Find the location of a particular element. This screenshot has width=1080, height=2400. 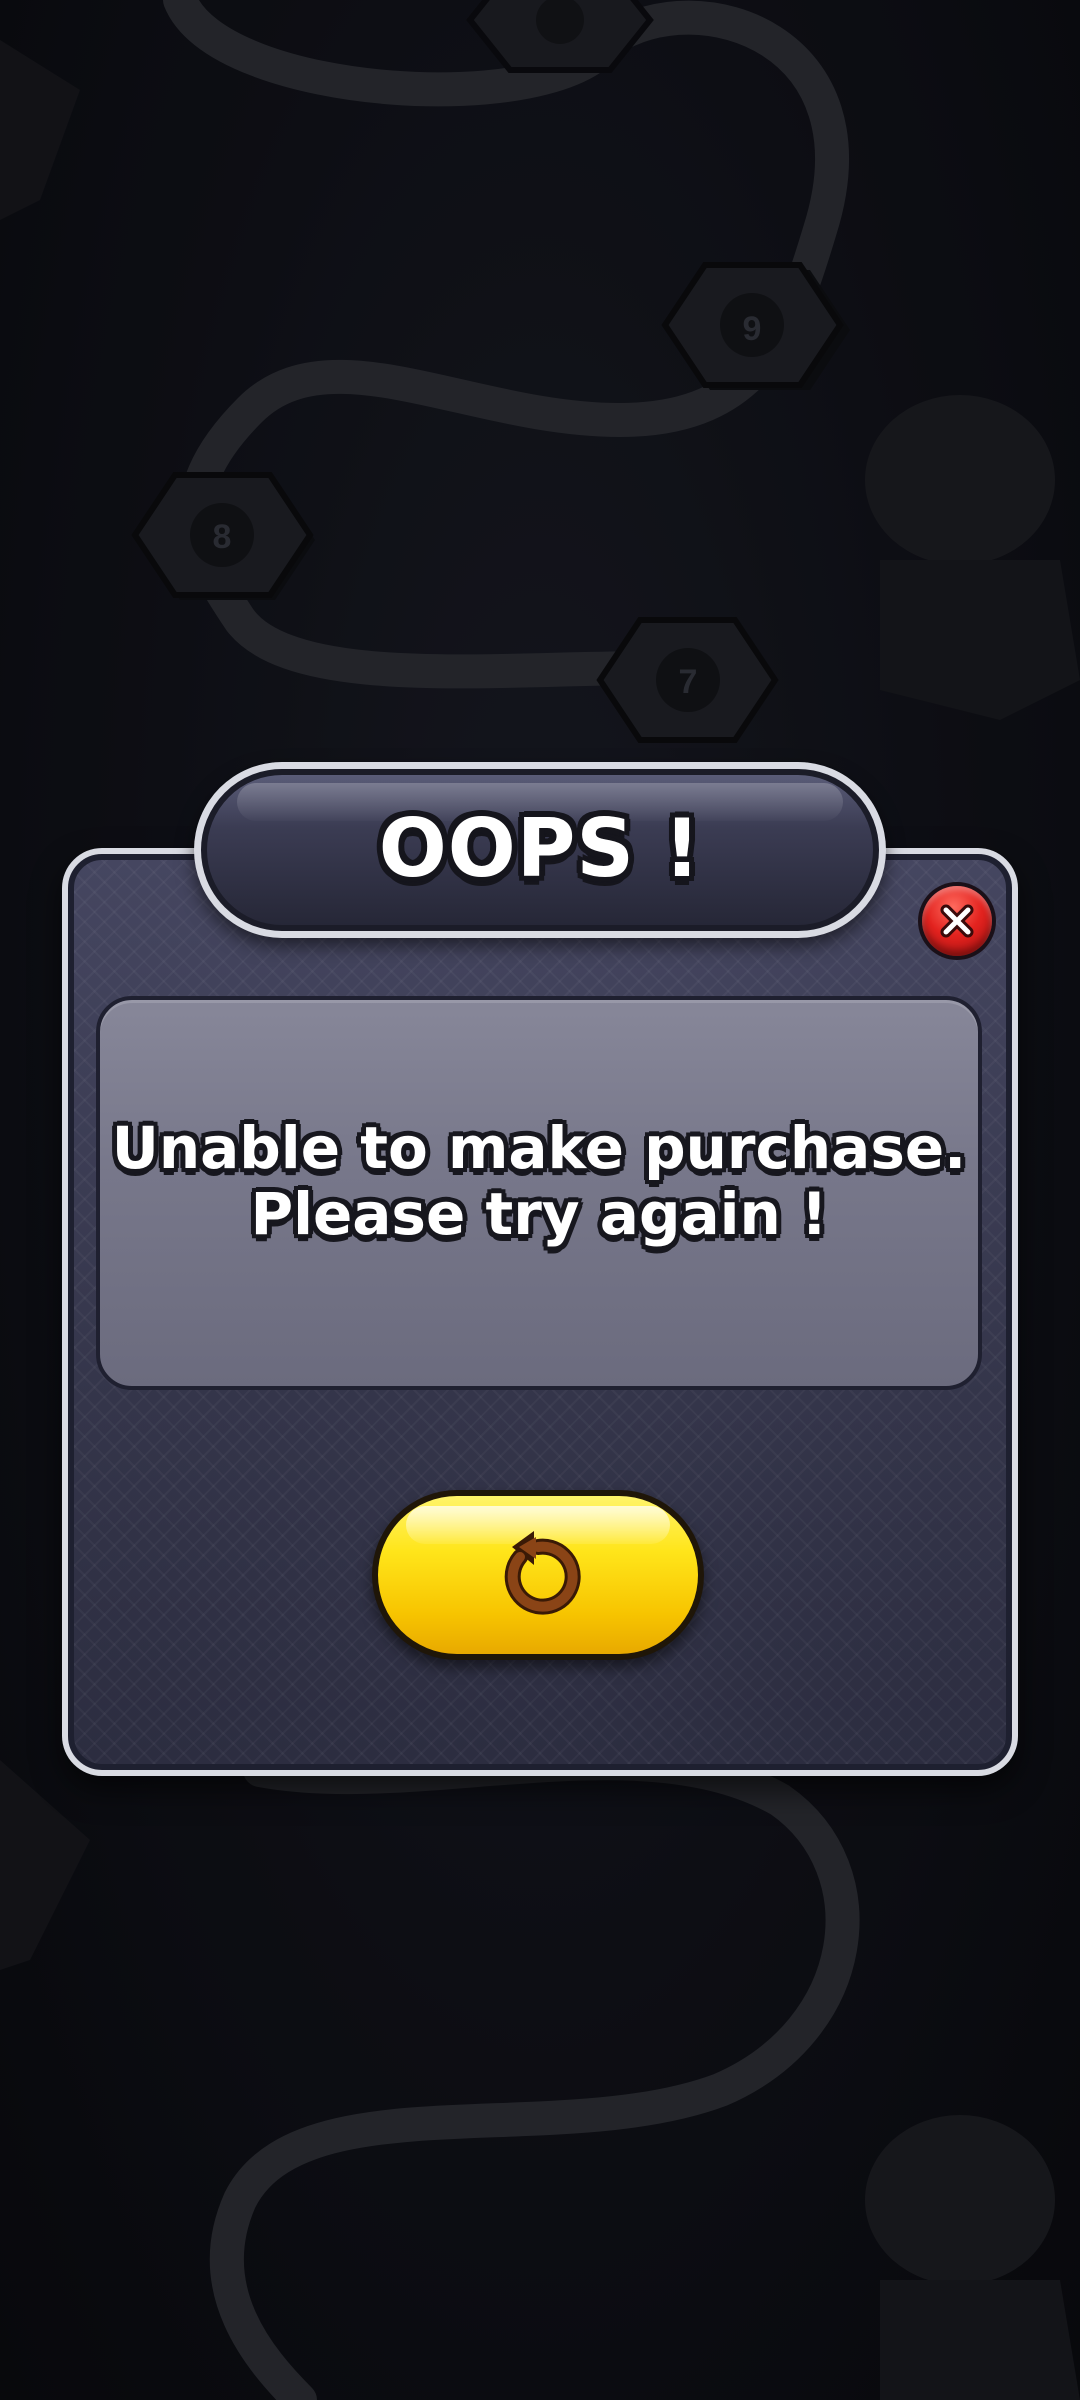

dialog-title-plate: OOPS ! is located at coordinates (540, 850).